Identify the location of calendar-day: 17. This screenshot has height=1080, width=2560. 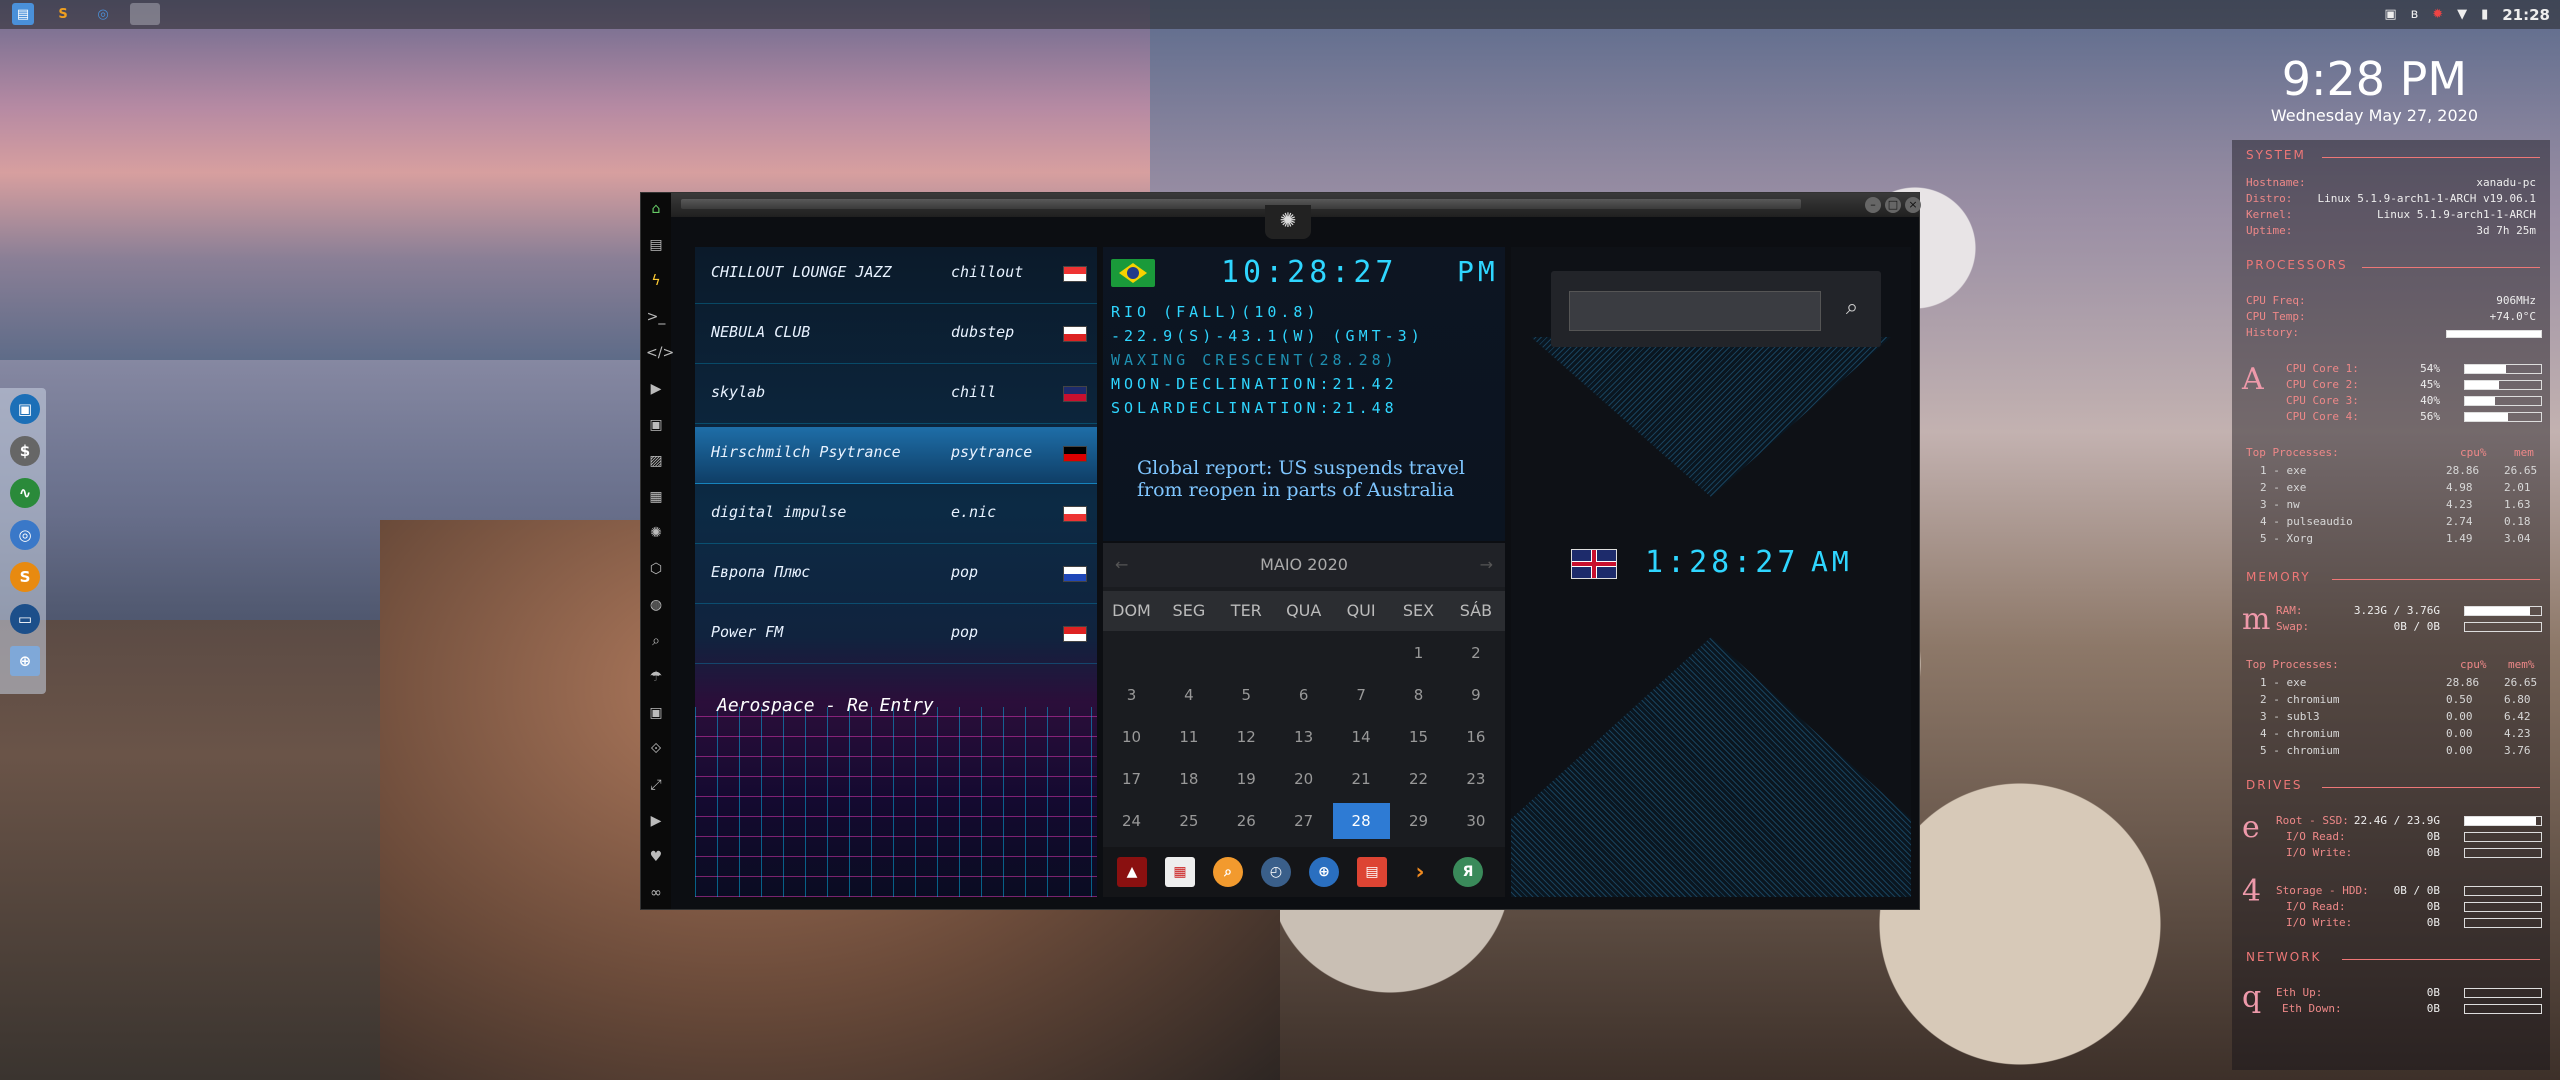
(1131, 779).